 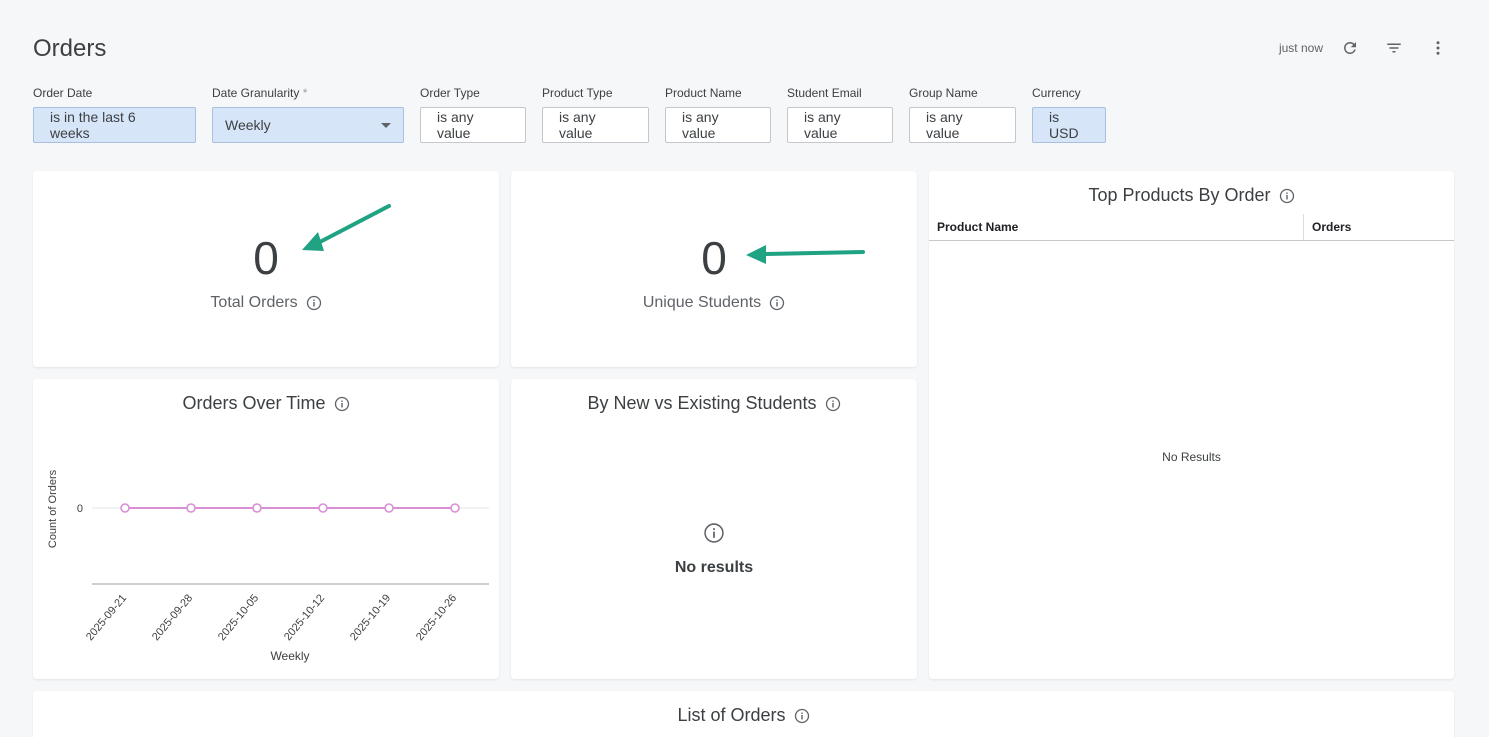 I want to click on filter-product-name-value: is any value, so click(x=718, y=125).